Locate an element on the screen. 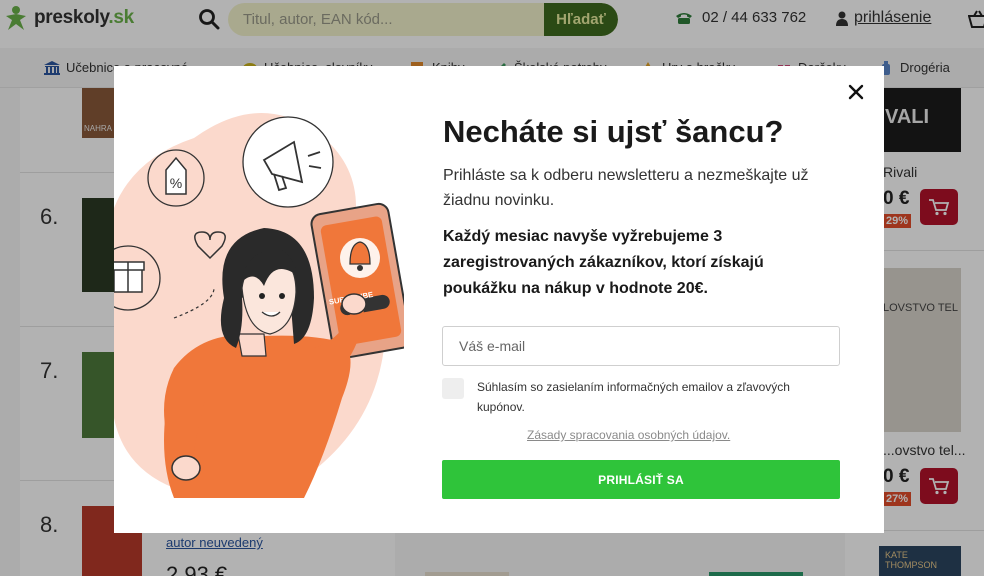  subscribe-button: PRIHLÁSIŤ SA is located at coordinates (641, 479).